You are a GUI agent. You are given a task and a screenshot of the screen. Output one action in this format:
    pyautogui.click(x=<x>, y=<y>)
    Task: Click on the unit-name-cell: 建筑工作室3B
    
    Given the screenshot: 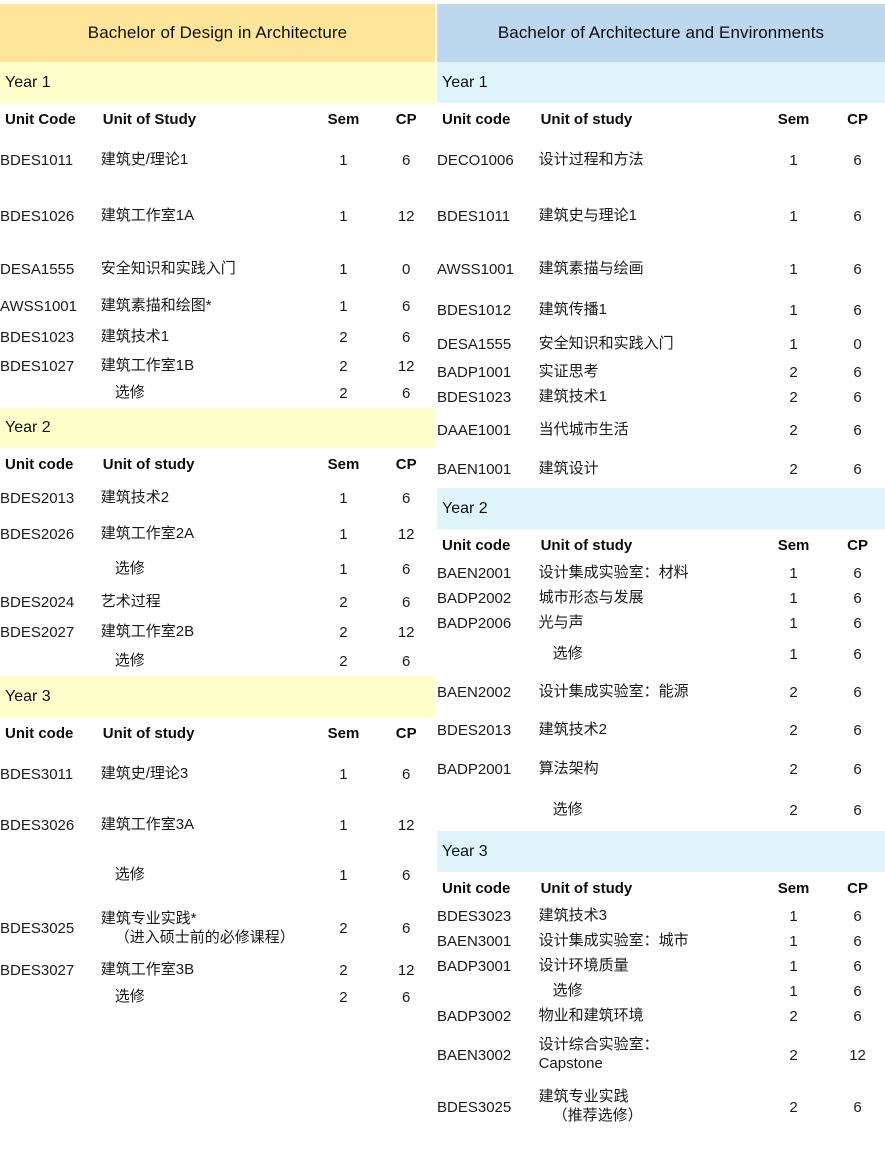 What is the action you would take?
    pyautogui.click(x=205, y=970)
    